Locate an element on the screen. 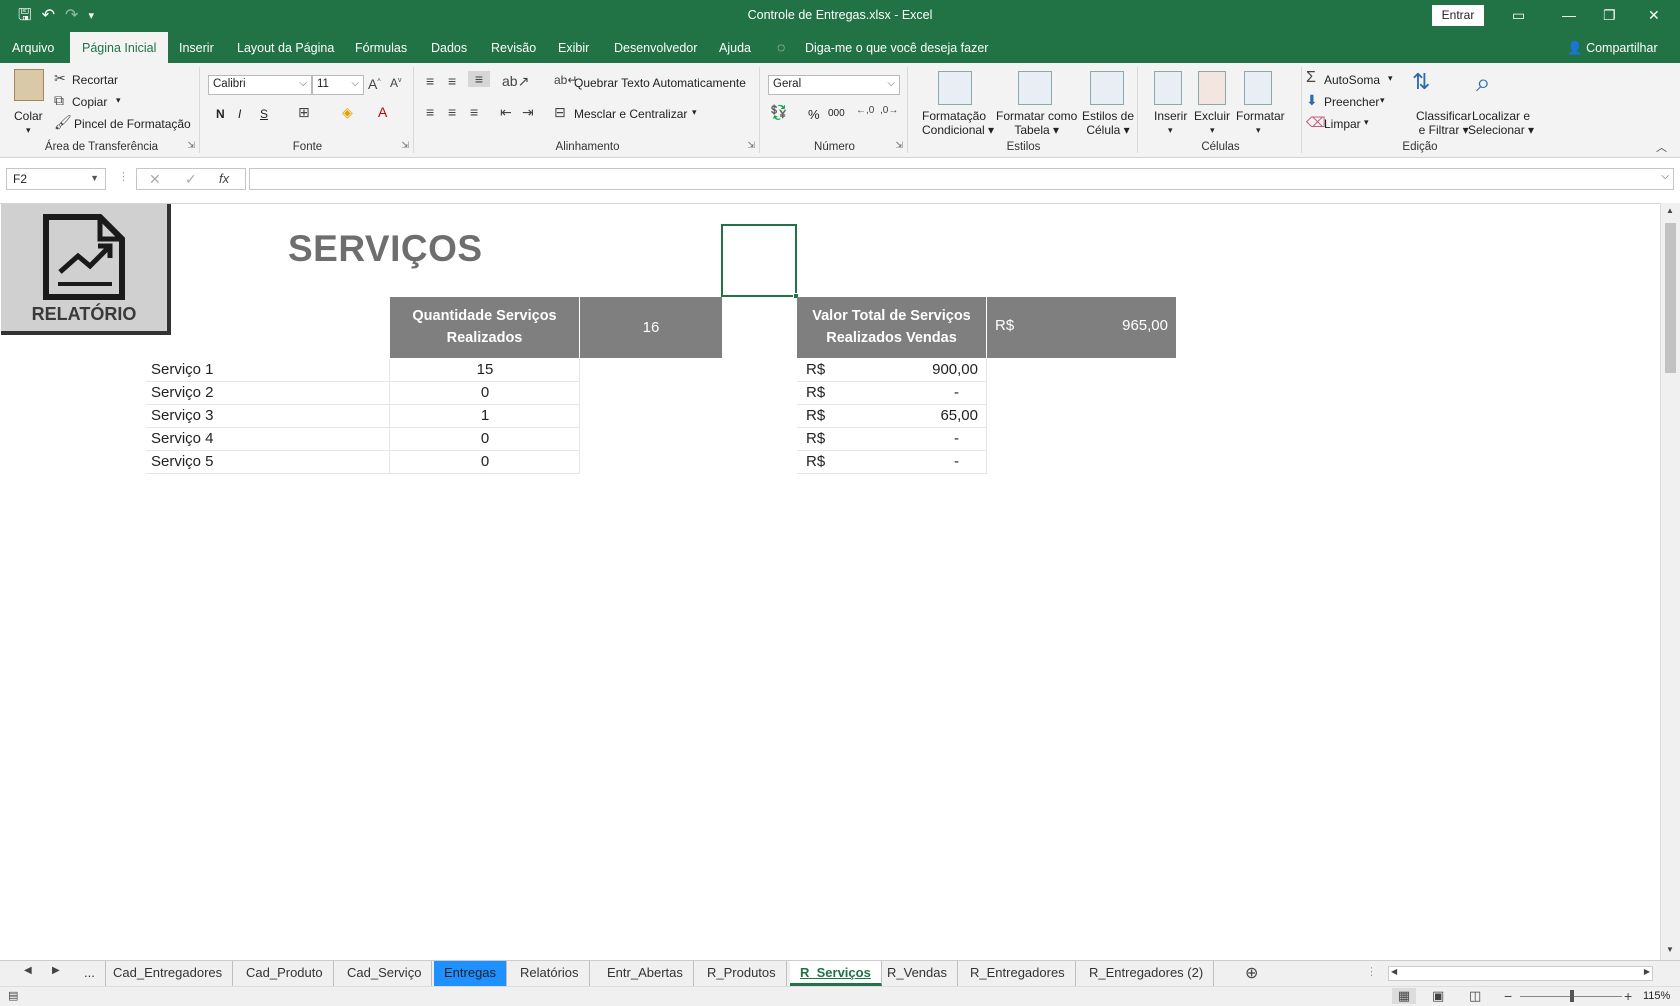 Image resolution: width=1680 pixels, height=1006 pixels. borders-icon: ⊞ is located at coordinates (304, 112).